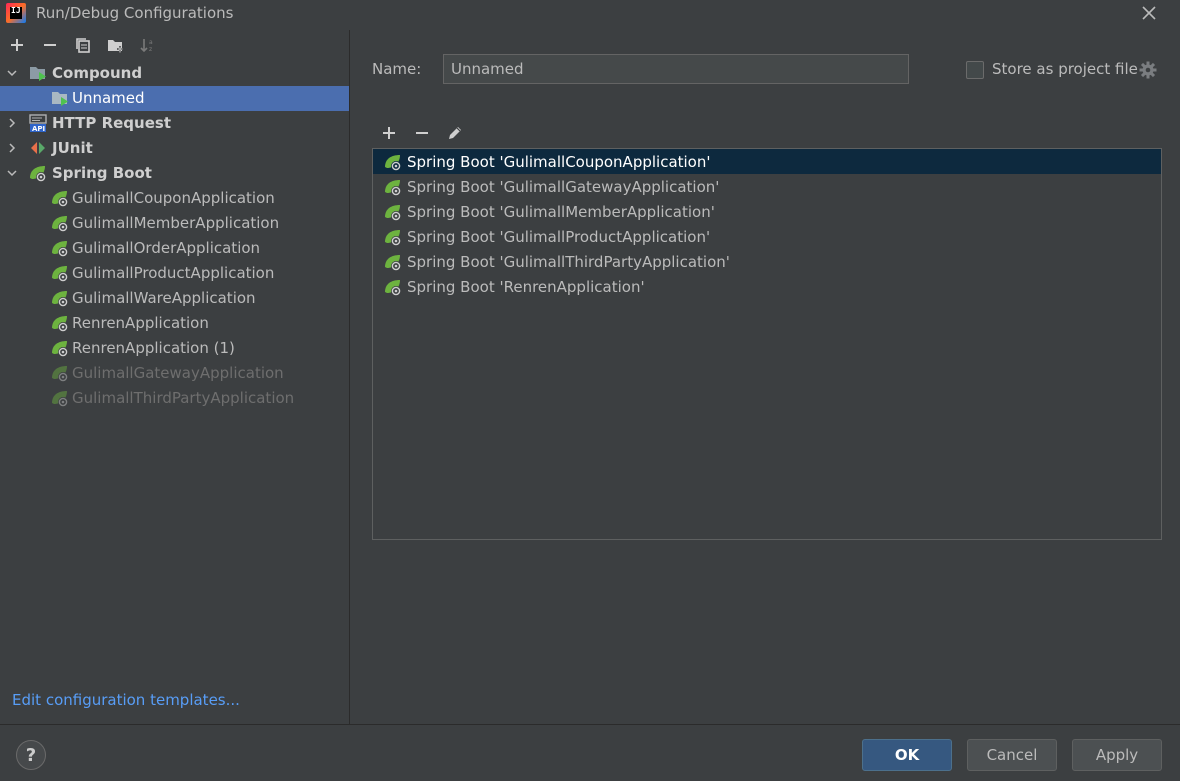 This screenshot has height=781, width=1180. What do you see at coordinates (178, 373) in the screenshot?
I see `tree-item-label: GulimallGatewayApplication` at bounding box center [178, 373].